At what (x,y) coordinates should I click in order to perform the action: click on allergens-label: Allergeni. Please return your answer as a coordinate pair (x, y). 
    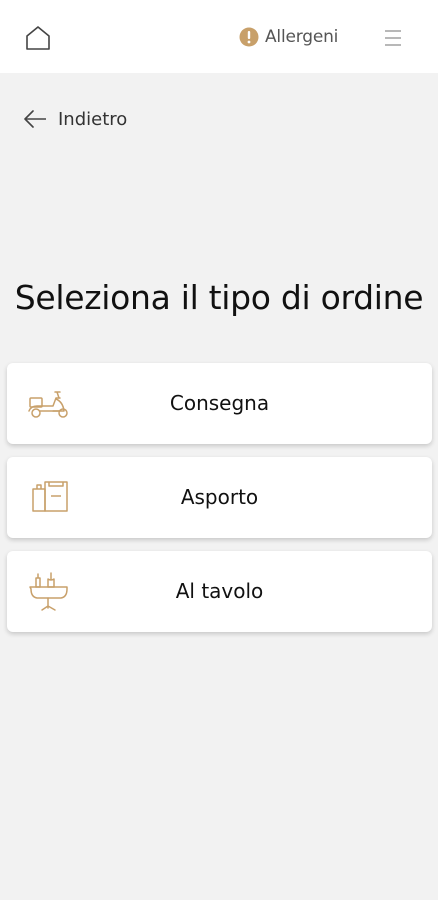
    Looking at the image, I should click on (302, 37).